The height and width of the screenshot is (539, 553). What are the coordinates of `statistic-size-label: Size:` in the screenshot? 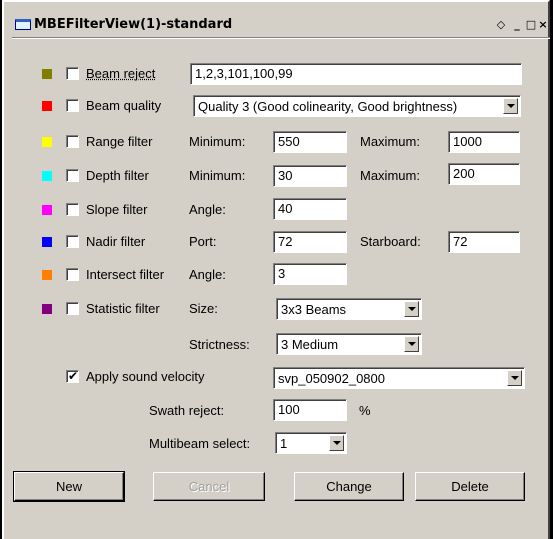 It's located at (203, 308).